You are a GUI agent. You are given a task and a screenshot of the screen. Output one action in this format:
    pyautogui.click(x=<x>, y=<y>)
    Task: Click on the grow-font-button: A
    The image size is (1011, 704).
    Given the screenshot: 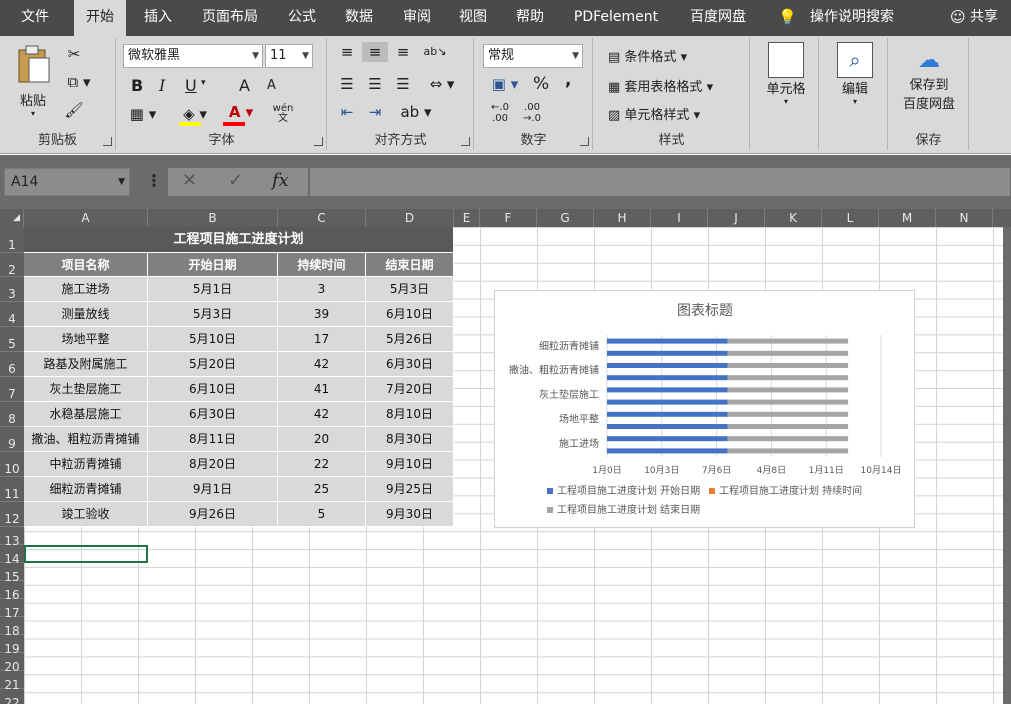 What is the action you would take?
    pyautogui.click(x=244, y=85)
    